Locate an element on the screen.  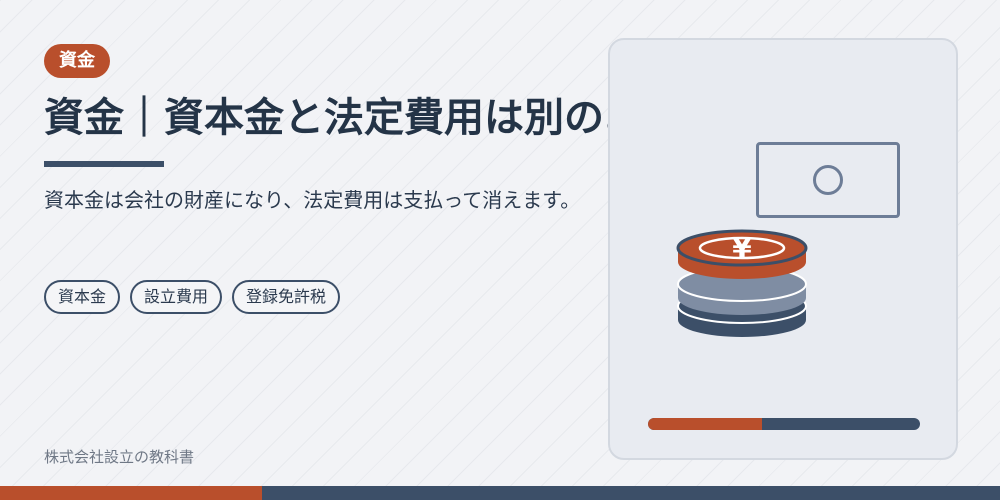
banknote-circle is located at coordinates (828, 180).